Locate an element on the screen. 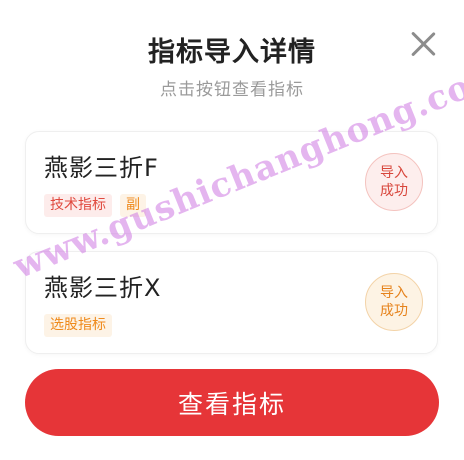 Image resolution: width=464 pixels, height=460 pixels. dialog-subtitle: 点击按钮查看指标 is located at coordinates (232, 90).